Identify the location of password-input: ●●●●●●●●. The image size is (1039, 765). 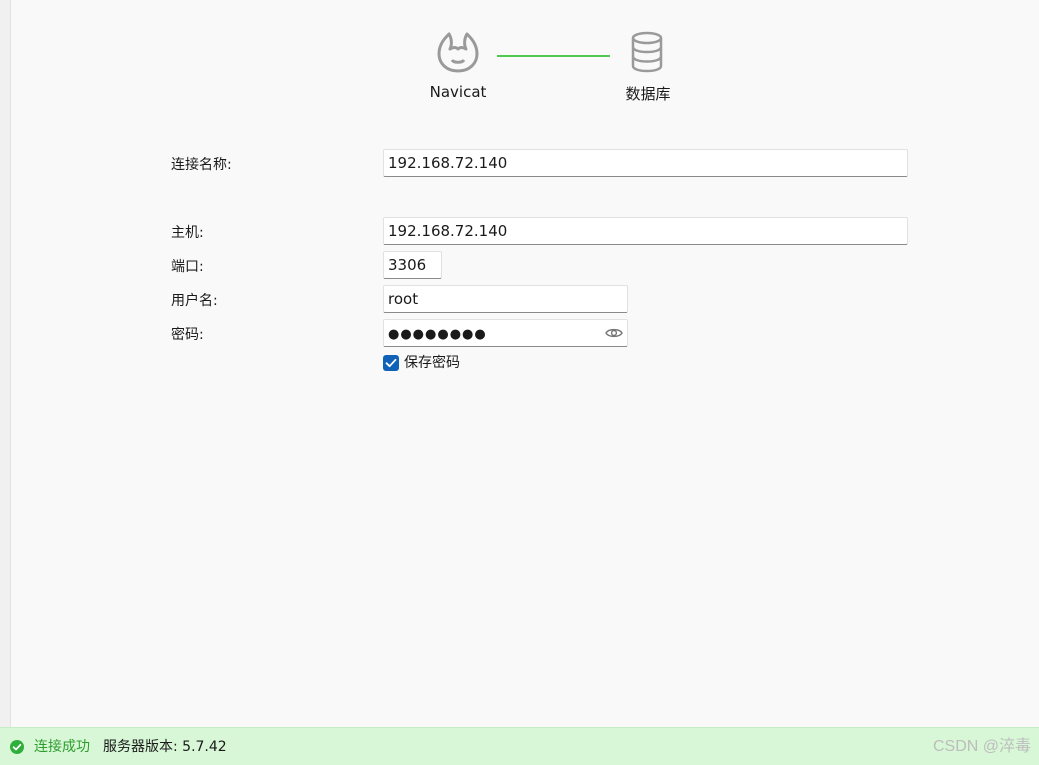
(505, 333).